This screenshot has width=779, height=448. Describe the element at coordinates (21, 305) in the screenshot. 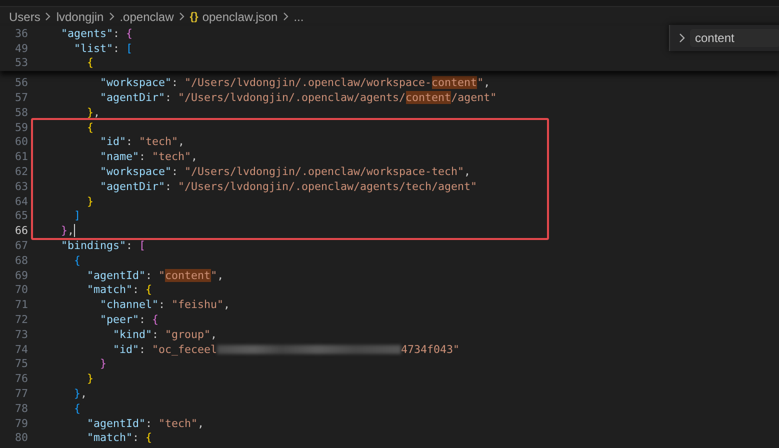

I see `line-number: 71` at that location.